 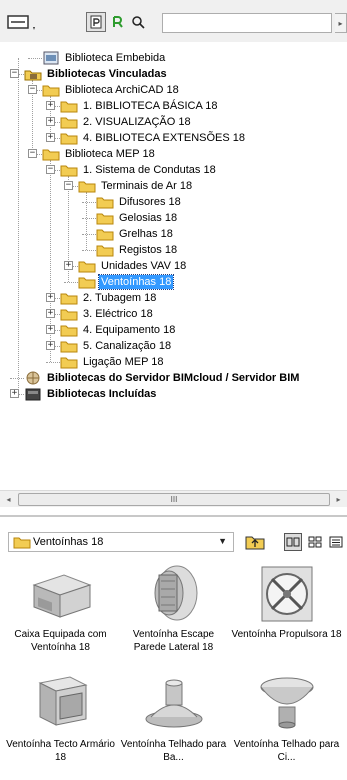 What do you see at coordinates (338, 499) in the screenshot?
I see `scroll-right-button: ▸` at bounding box center [338, 499].